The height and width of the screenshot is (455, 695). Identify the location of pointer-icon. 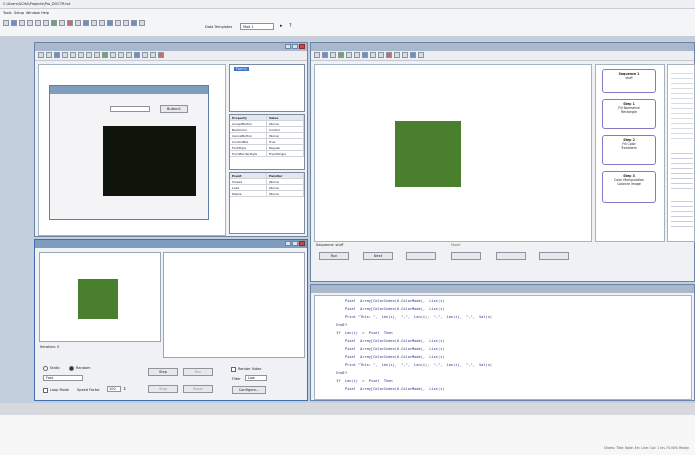
(41, 55).